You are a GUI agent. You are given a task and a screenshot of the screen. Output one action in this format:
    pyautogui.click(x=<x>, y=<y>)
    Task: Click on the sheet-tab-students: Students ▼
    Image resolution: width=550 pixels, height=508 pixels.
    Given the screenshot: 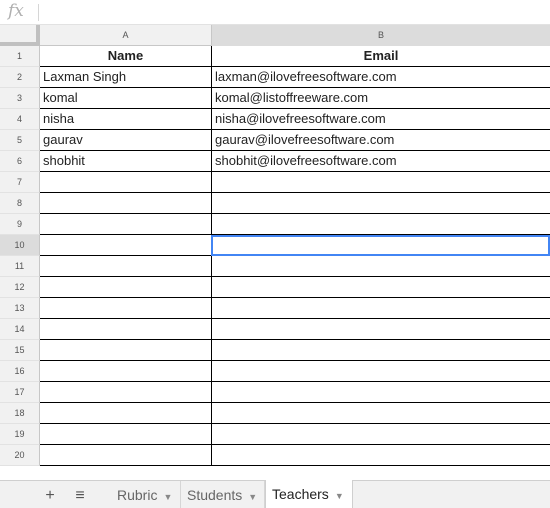 What is the action you would take?
    pyautogui.click(x=223, y=494)
    